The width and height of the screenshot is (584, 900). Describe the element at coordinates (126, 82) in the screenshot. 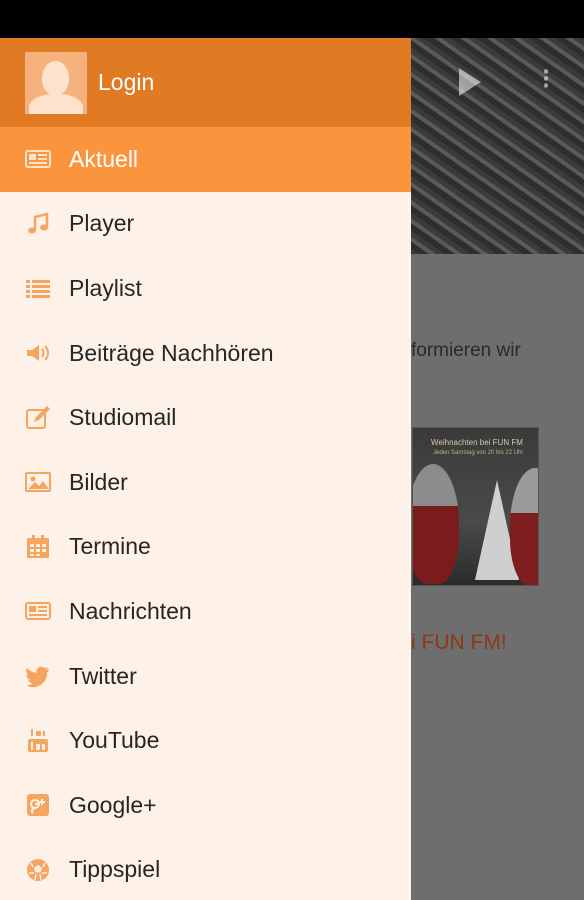

I see `login-label: Login` at that location.